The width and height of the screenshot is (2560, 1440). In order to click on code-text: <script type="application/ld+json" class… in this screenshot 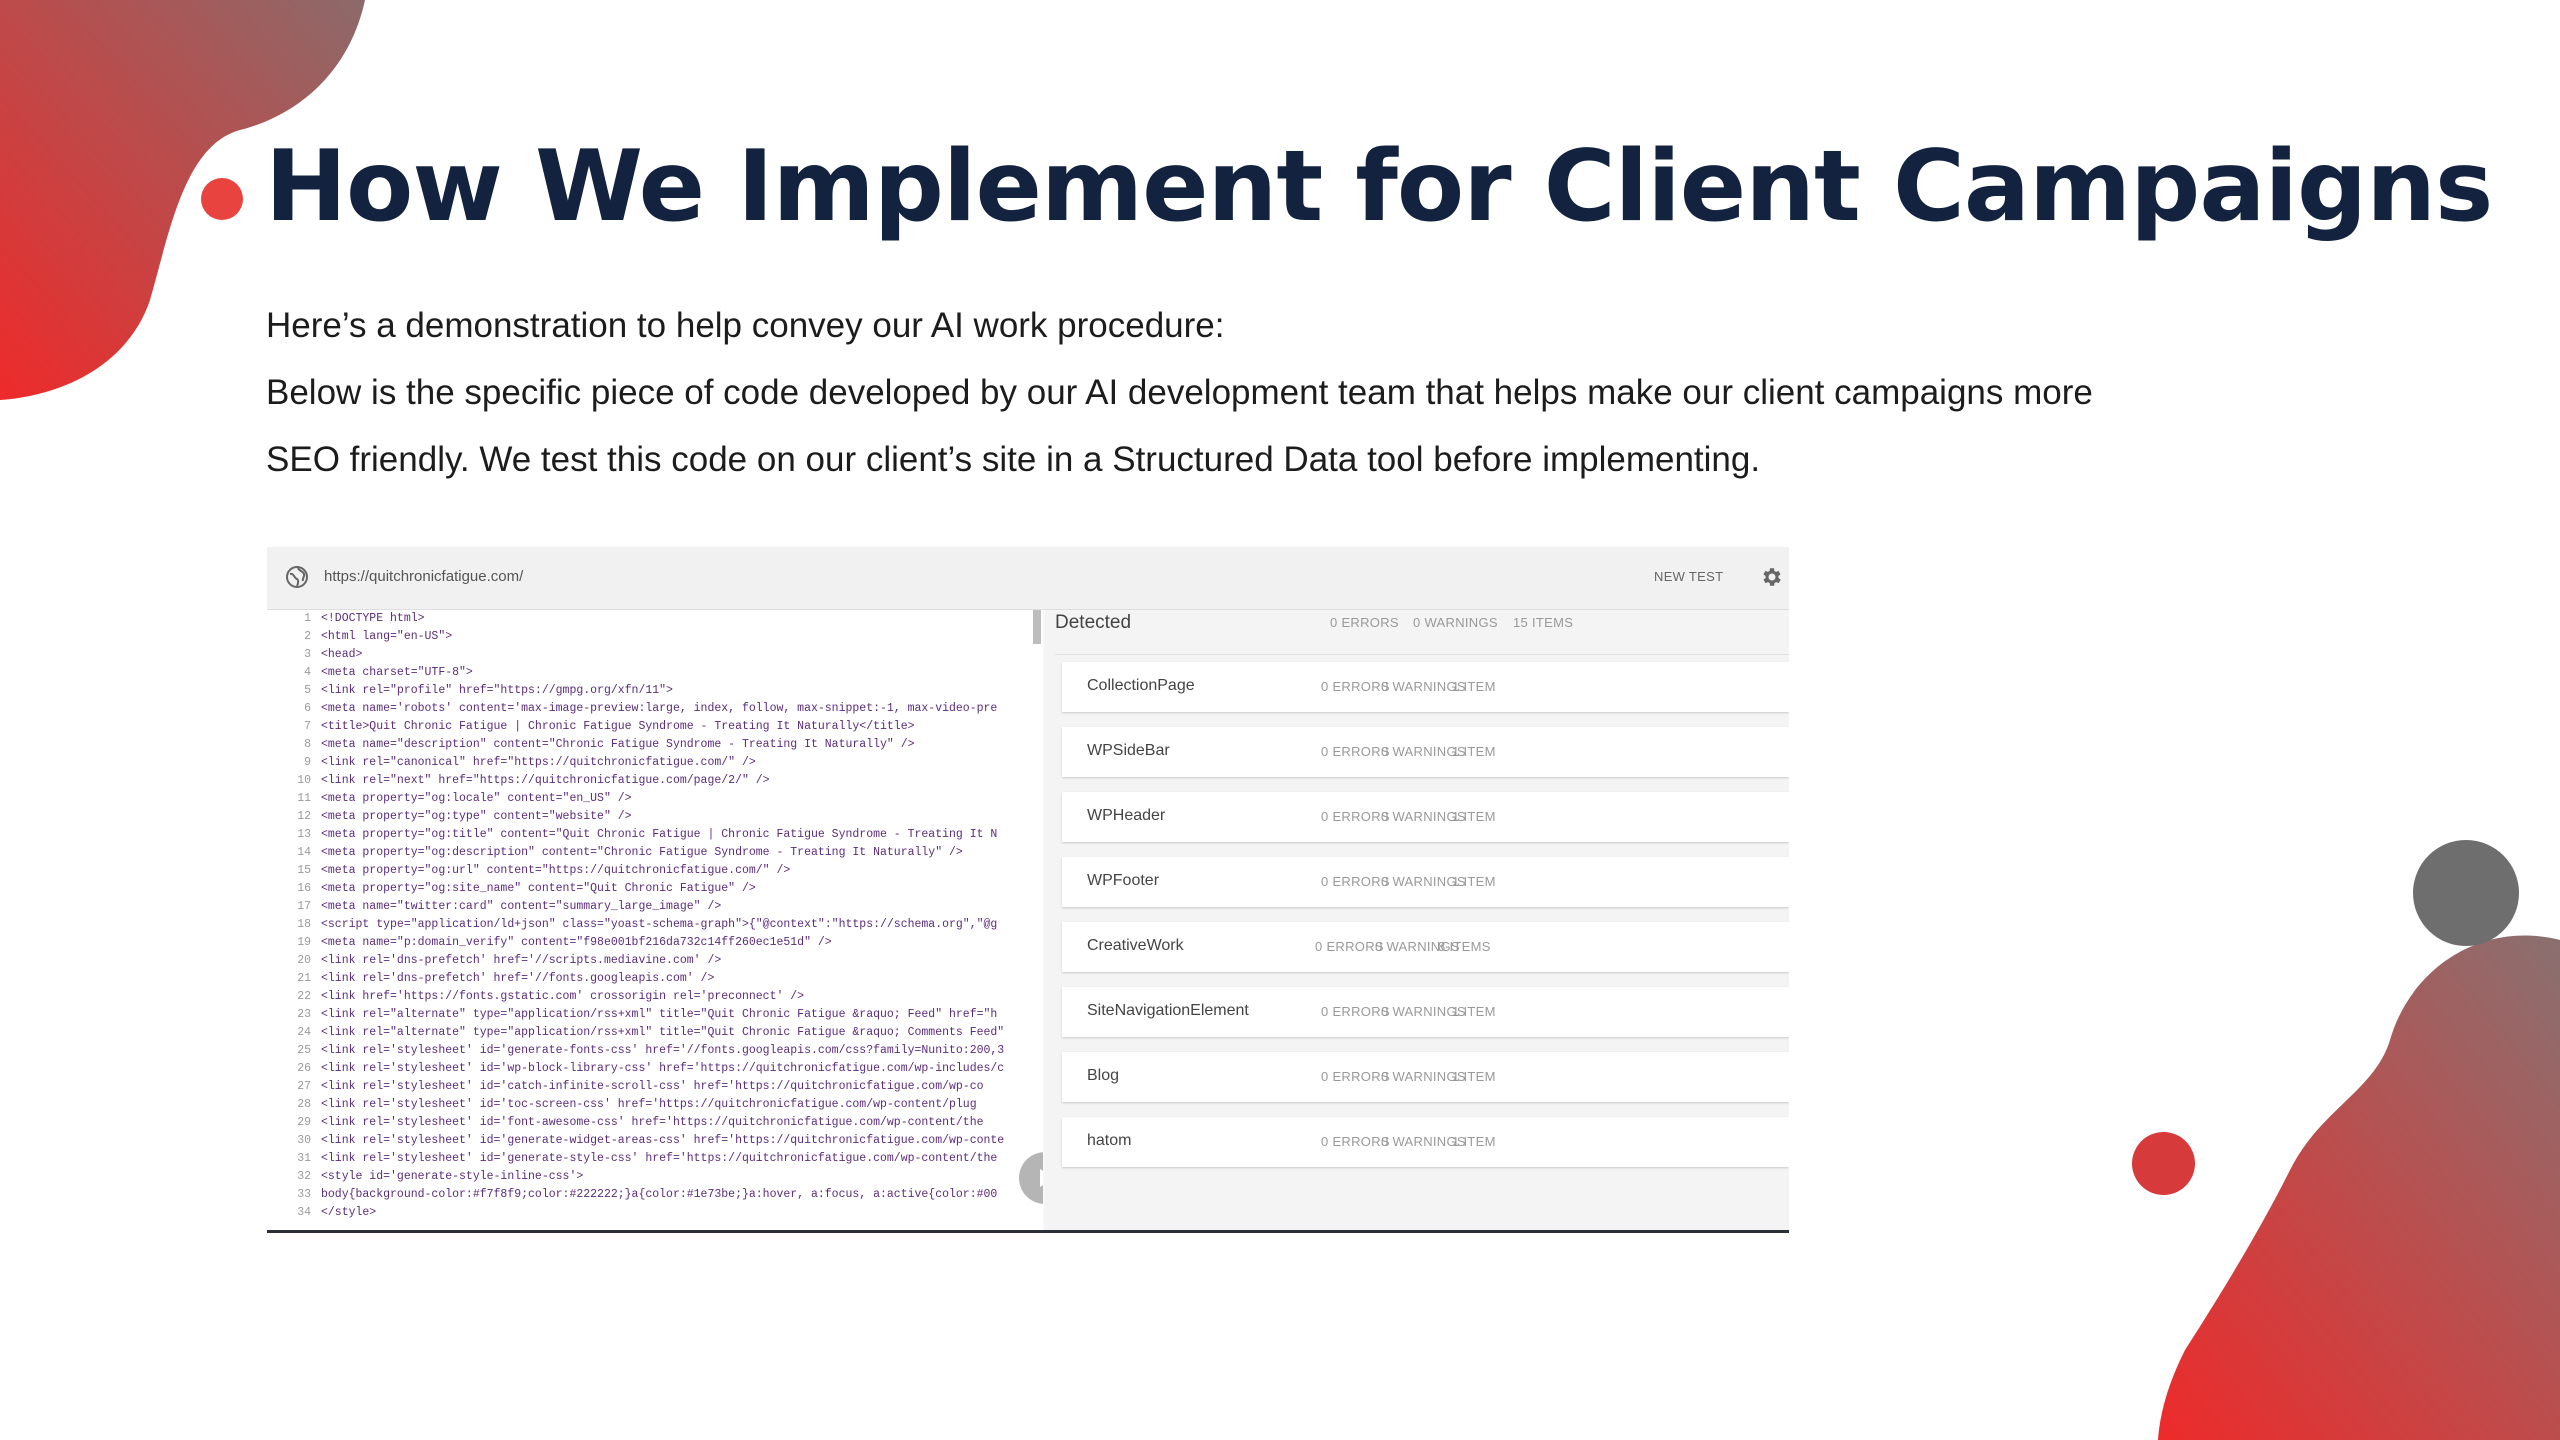, I will do `click(659, 924)`.